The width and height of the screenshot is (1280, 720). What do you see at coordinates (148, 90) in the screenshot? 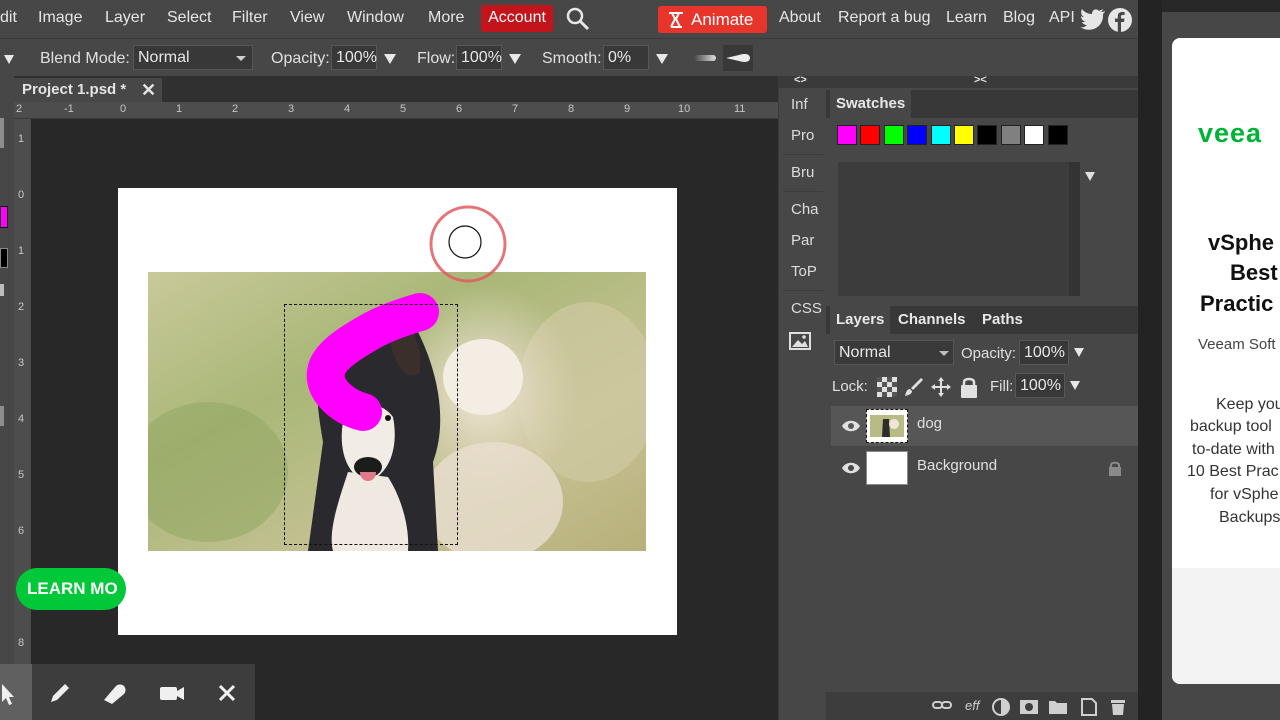
I see `close-icon: ✕` at bounding box center [148, 90].